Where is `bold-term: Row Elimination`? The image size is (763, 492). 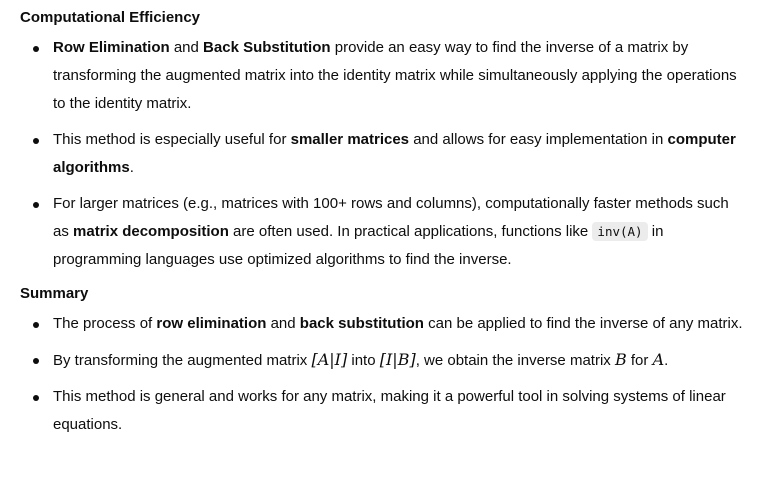 bold-term: Row Elimination is located at coordinates (111, 47).